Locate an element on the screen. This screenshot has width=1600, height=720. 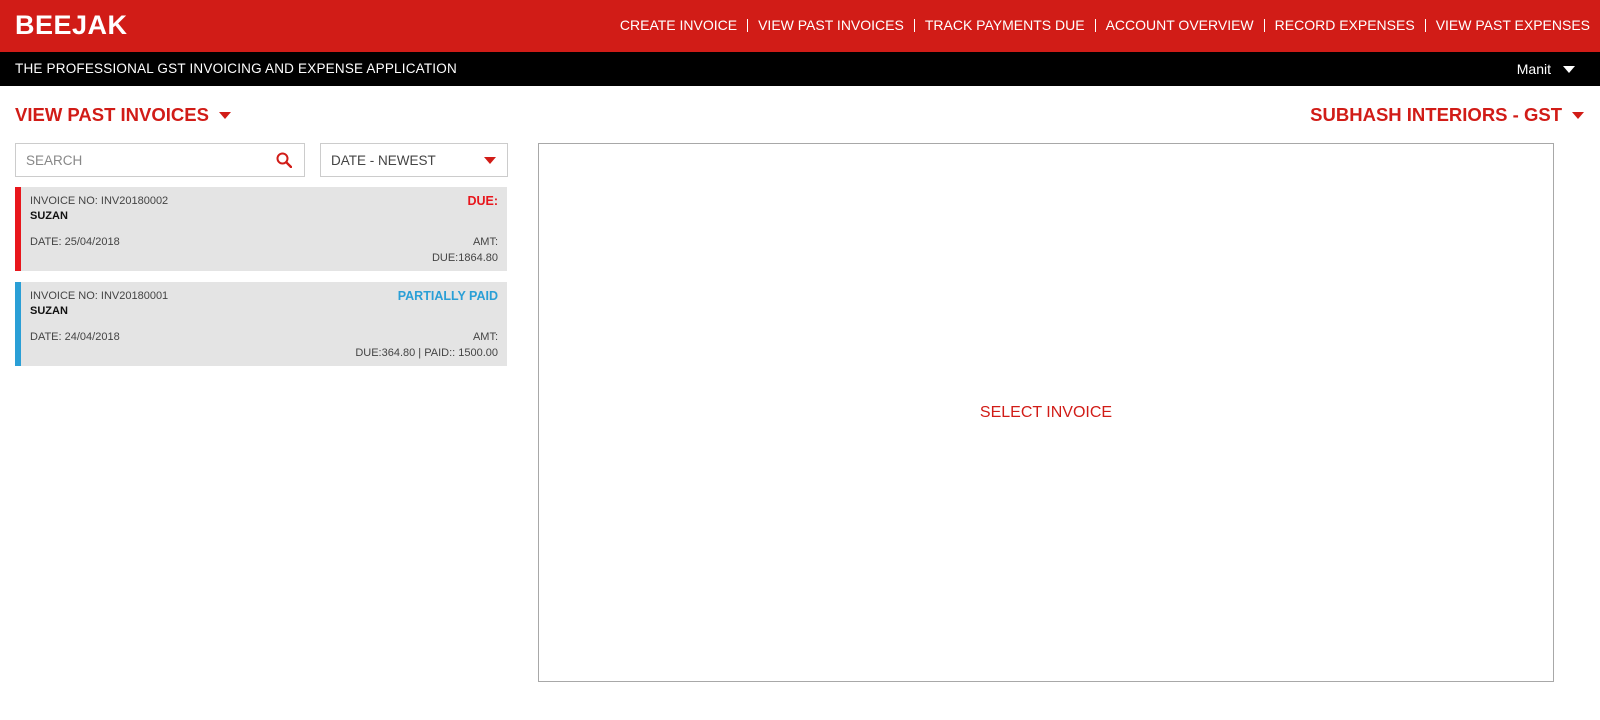
status-badge: DUE: is located at coordinates (482, 201).